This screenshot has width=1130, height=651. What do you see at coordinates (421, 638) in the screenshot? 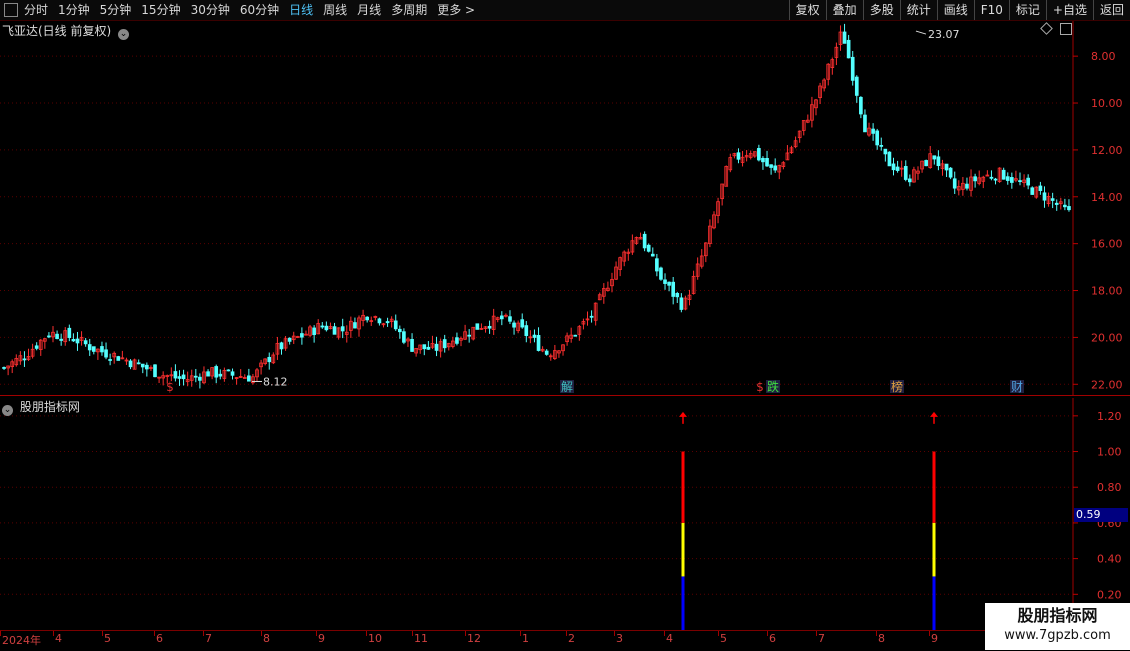
I see `x-axis-label: 11` at bounding box center [421, 638].